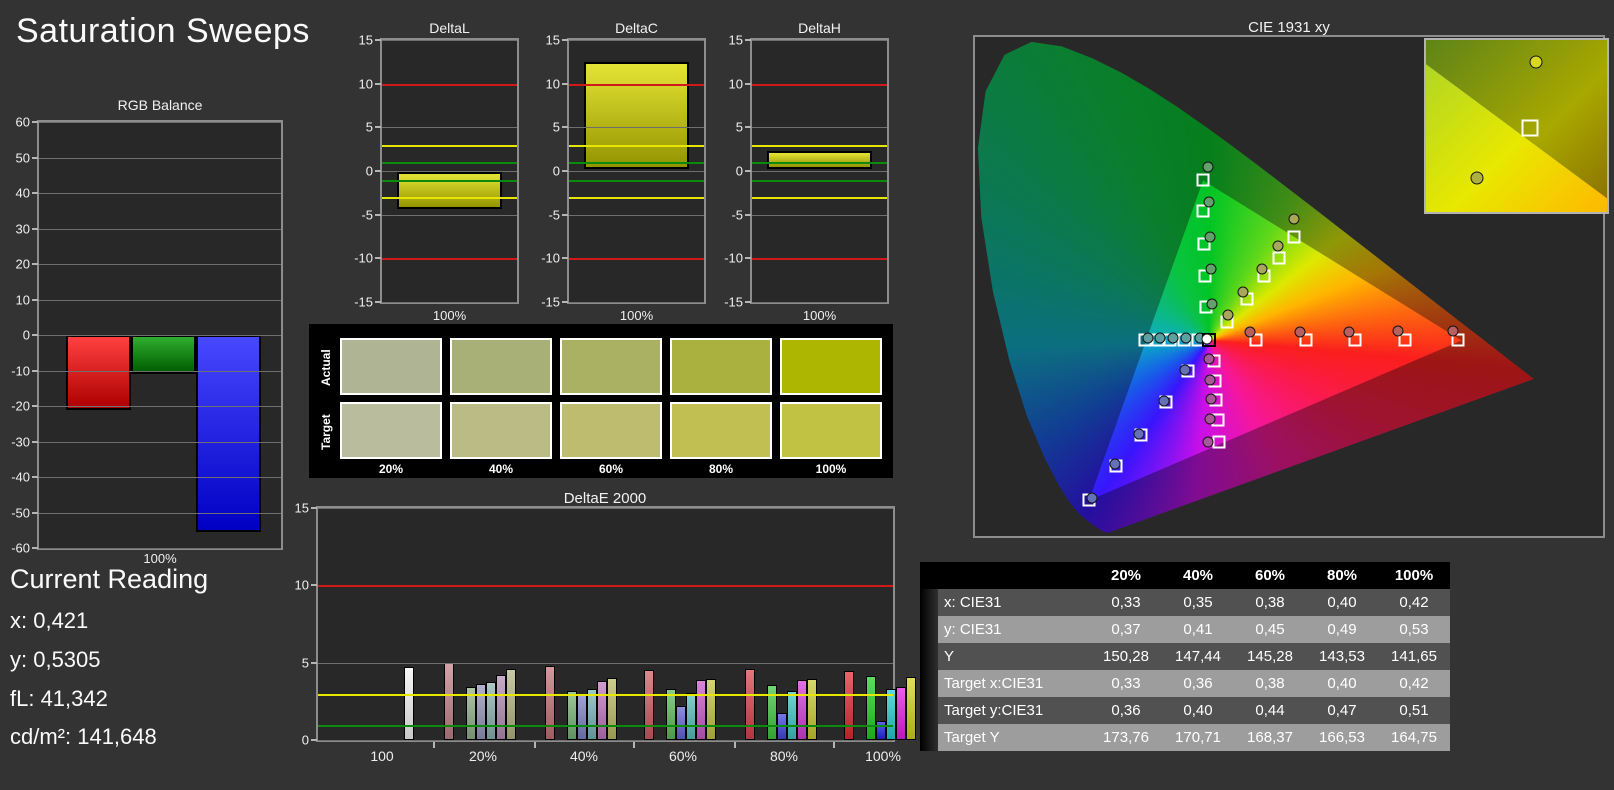 This screenshot has height=790, width=1614. I want to click on table-cell: 0,49, so click(1342, 629).